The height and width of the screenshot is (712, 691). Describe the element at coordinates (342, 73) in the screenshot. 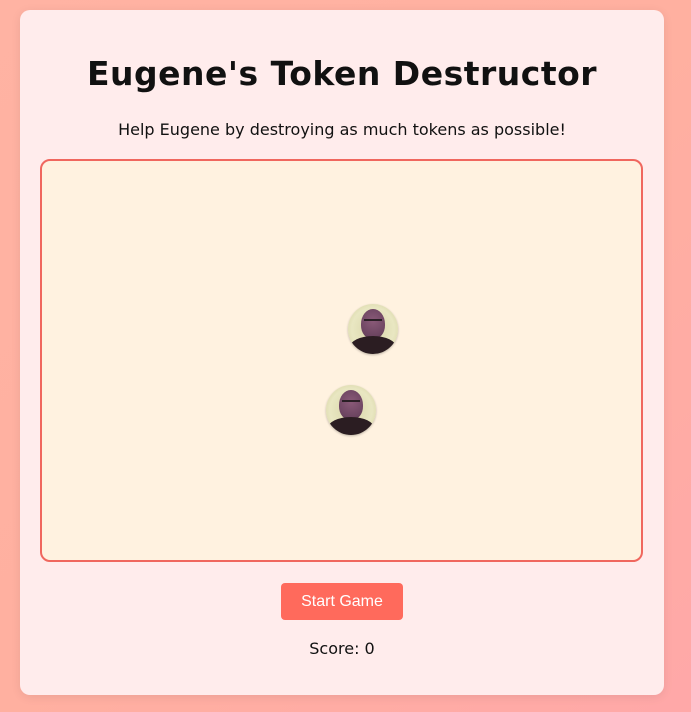

I see `game-title: Eugene's Token Destructor` at that location.